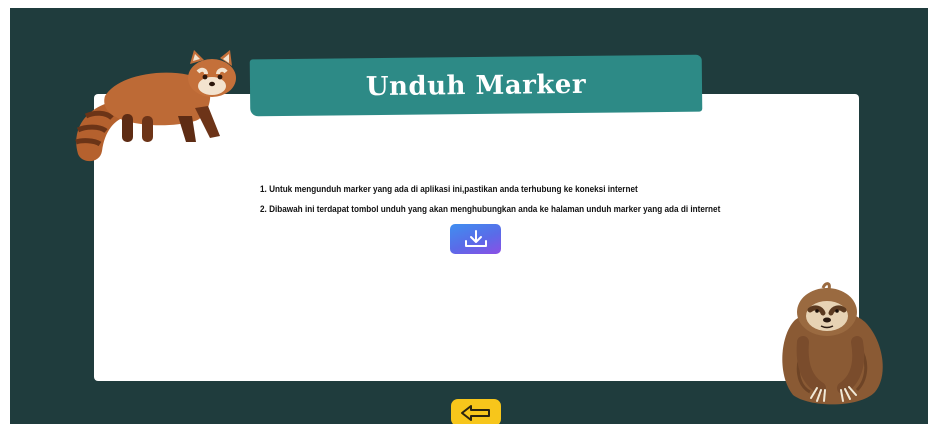 This screenshot has width=931, height=425. I want to click on back-button, so click(476, 411).